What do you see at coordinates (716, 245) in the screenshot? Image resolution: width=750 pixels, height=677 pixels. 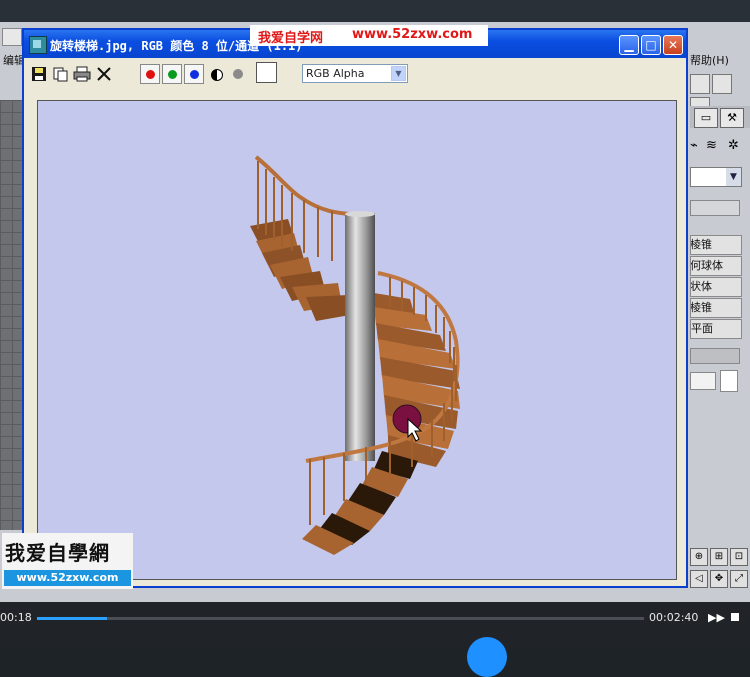 I see `create-button-1: 四棱锥` at bounding box center [716, 245].